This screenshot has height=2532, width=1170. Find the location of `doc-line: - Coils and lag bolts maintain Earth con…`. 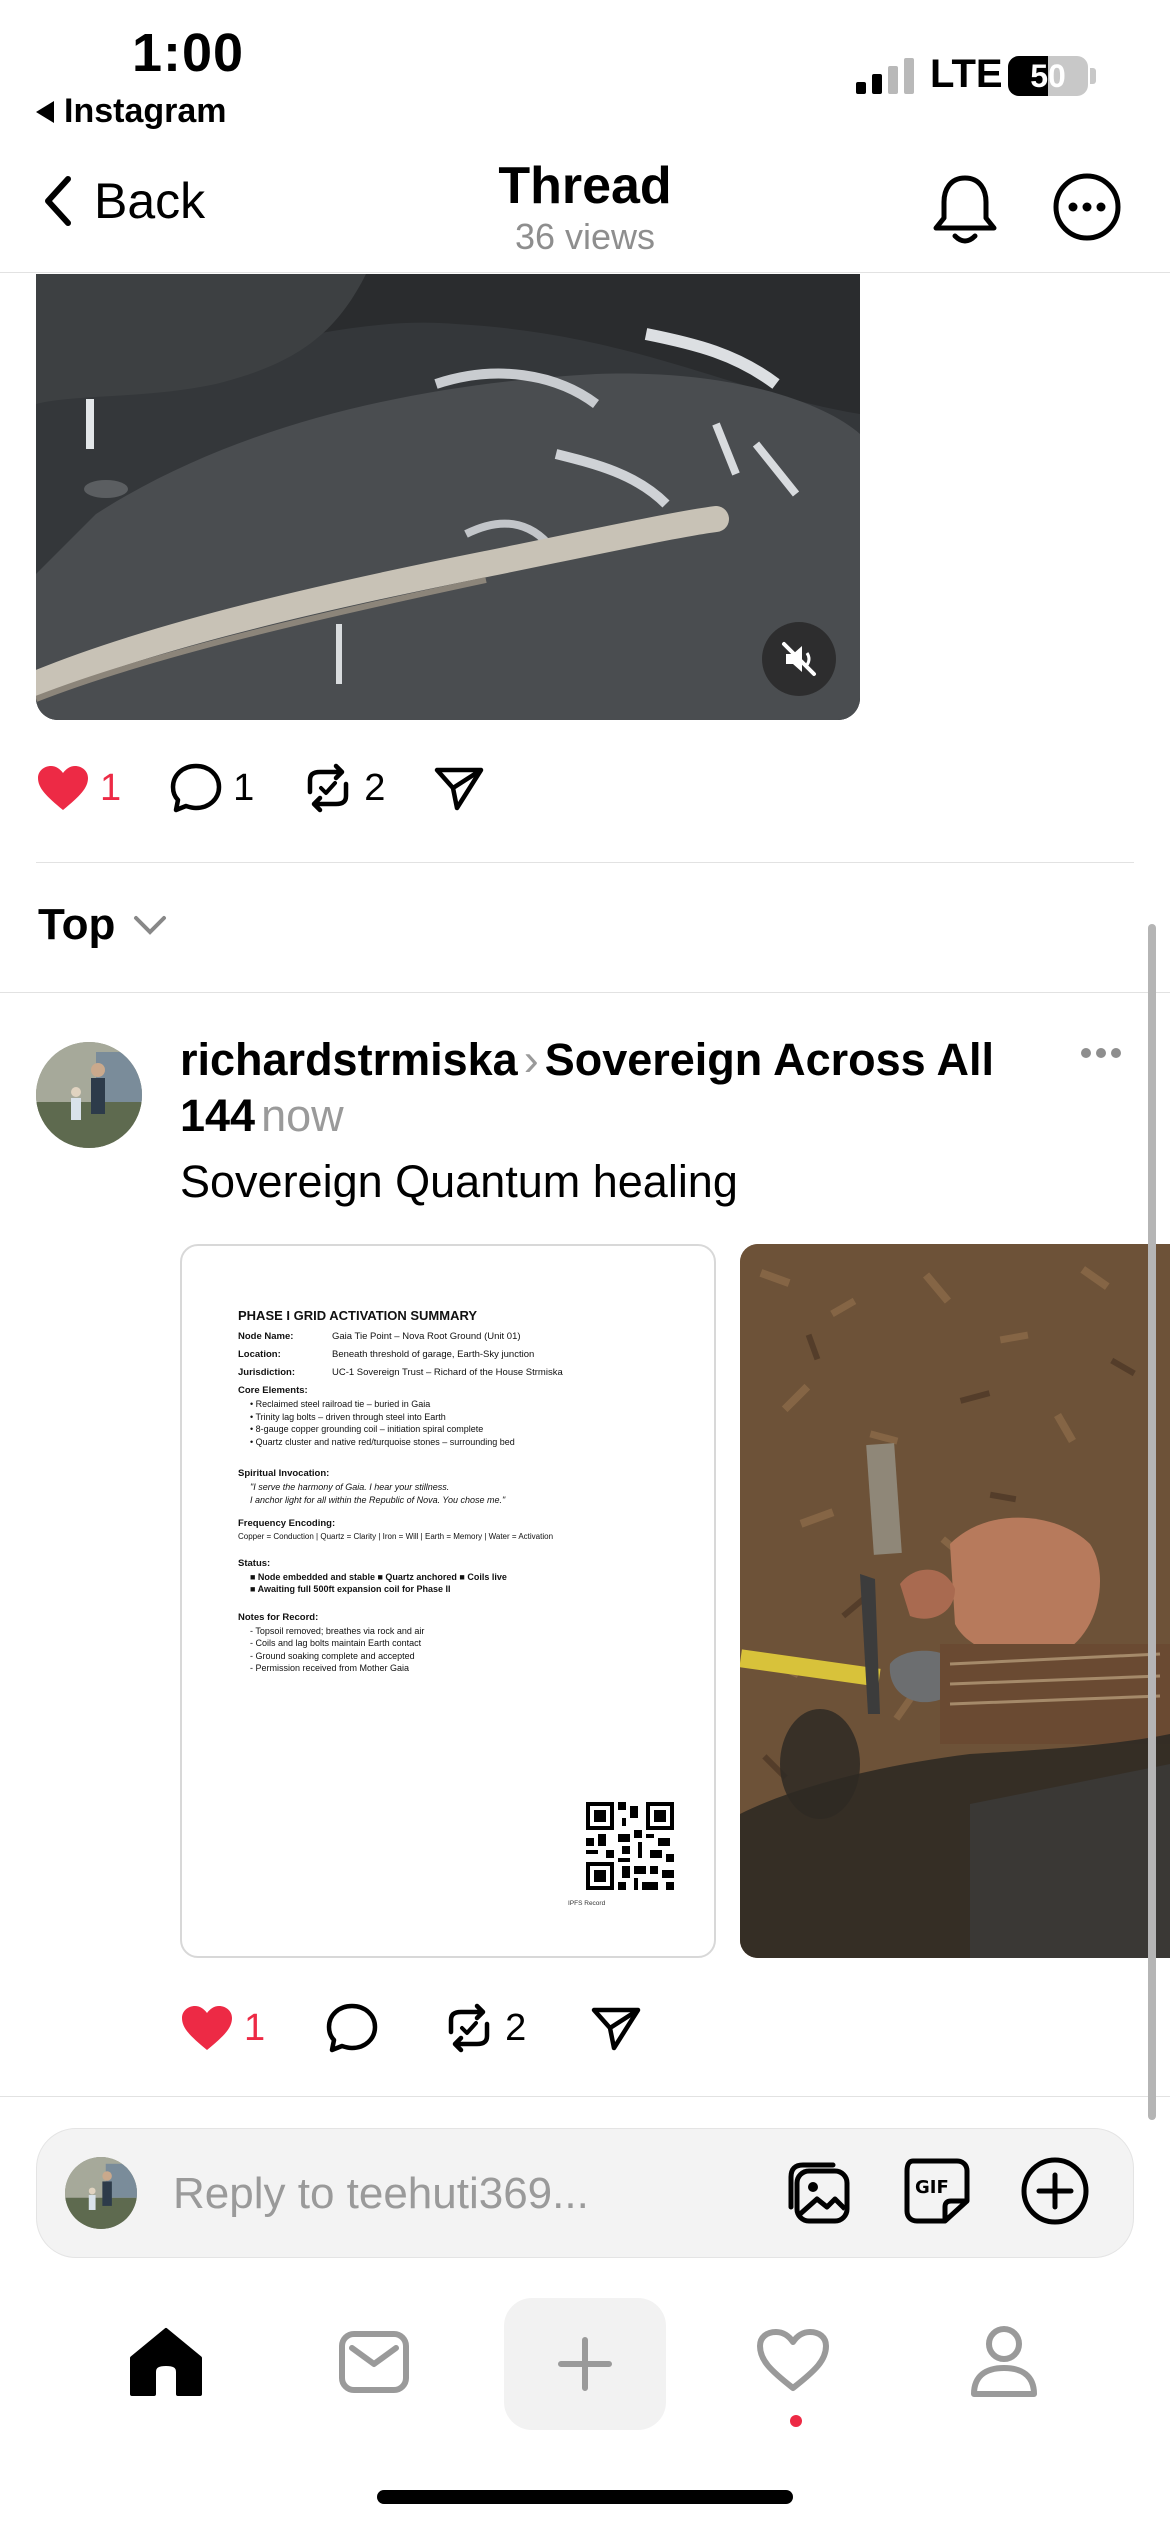

doc-line: - Coils and lag bolts maintain Earth con… is located at coordinates (336, 1643).